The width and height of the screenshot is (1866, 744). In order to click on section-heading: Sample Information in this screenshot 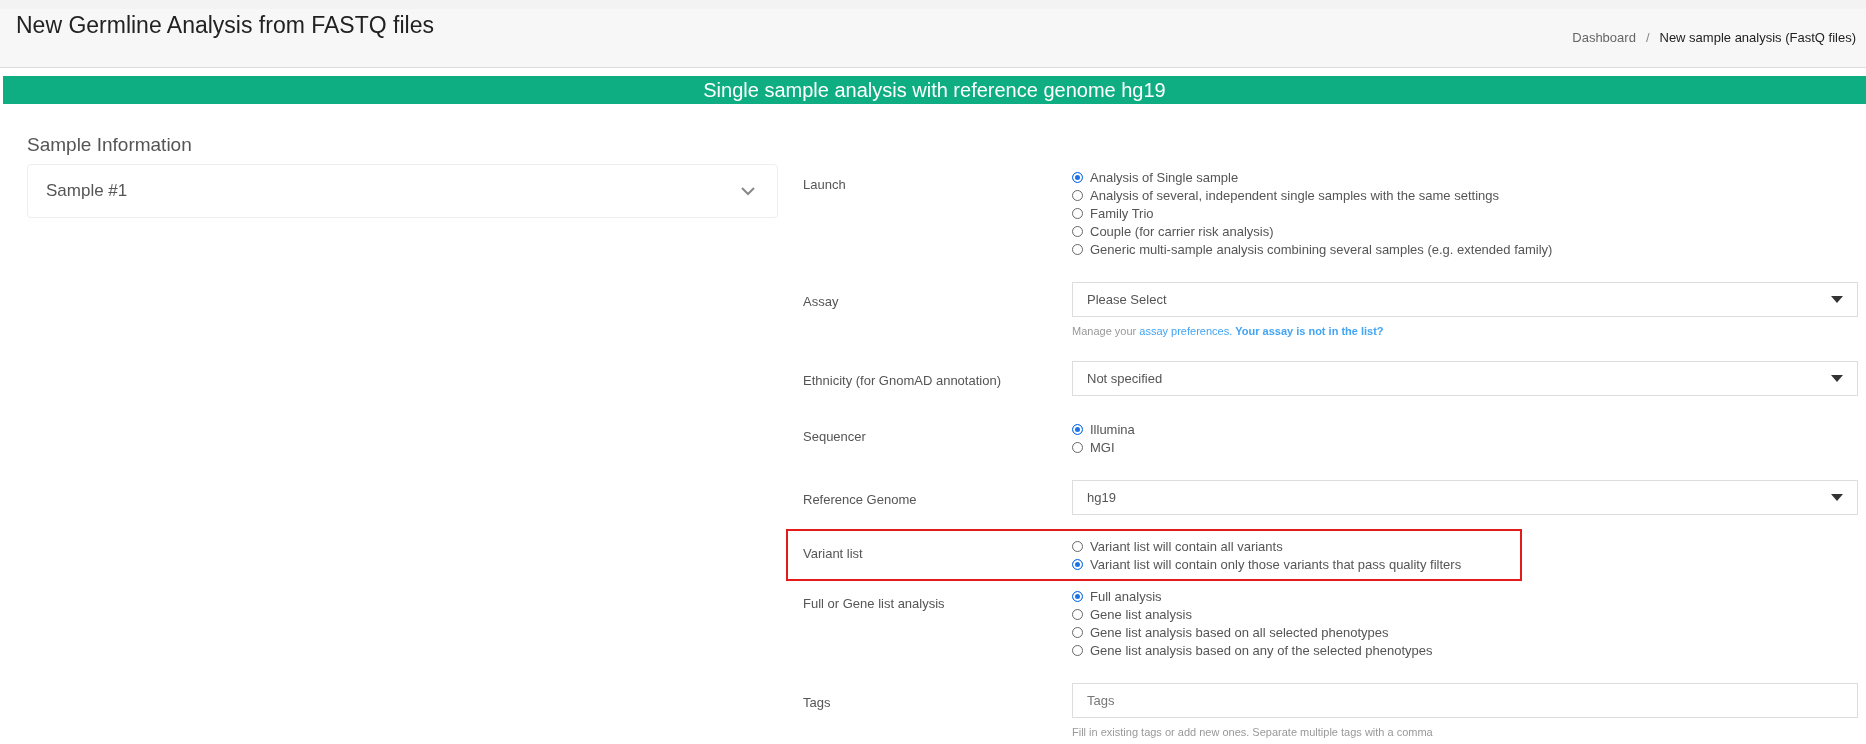, I will do `click(110, 145)`.